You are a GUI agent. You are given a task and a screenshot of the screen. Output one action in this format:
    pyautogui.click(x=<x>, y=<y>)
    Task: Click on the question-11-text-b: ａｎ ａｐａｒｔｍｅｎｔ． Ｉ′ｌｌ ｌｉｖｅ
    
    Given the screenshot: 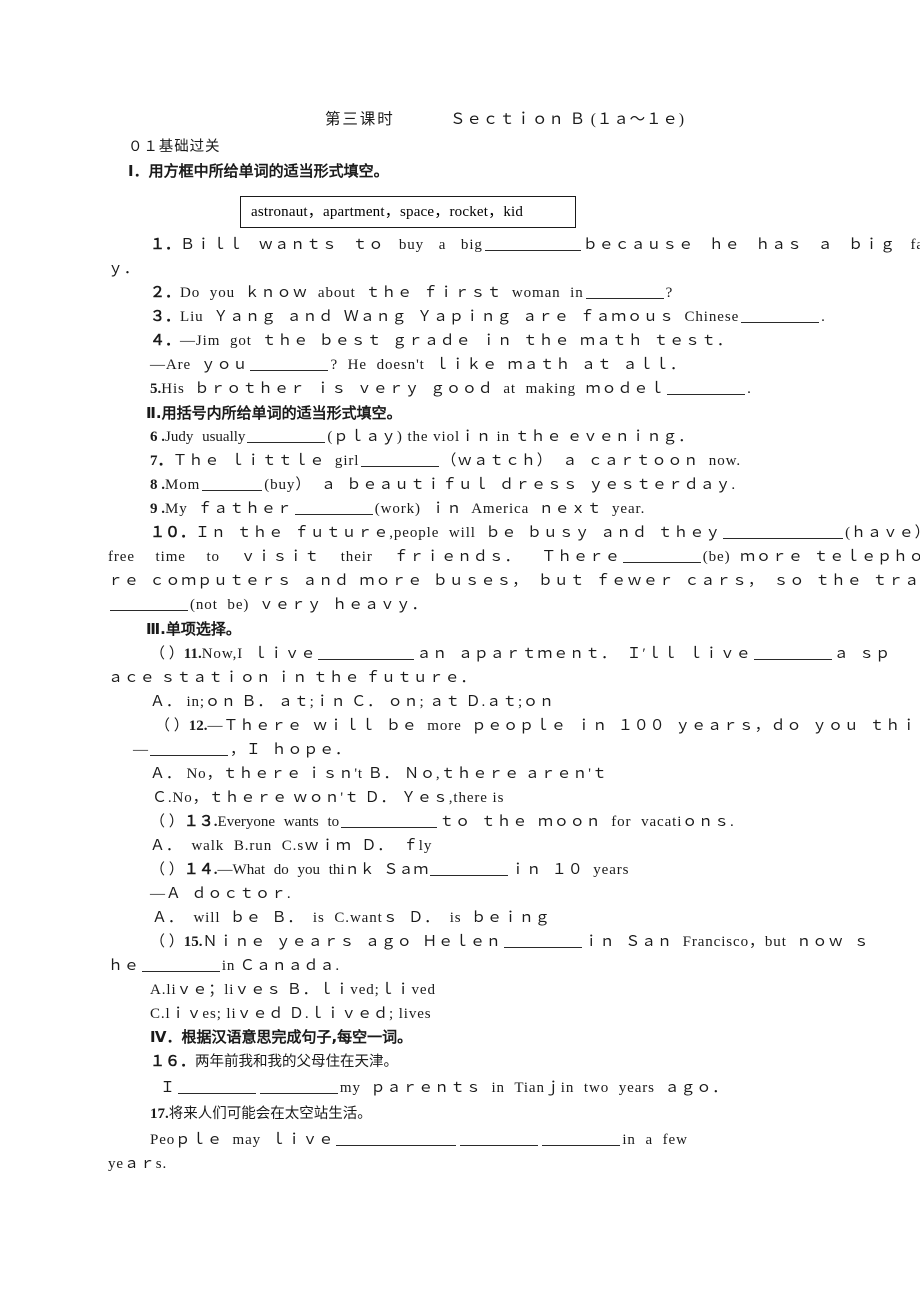 What is the action you would take?
    pyautogui.click(x=584, y=654)
    